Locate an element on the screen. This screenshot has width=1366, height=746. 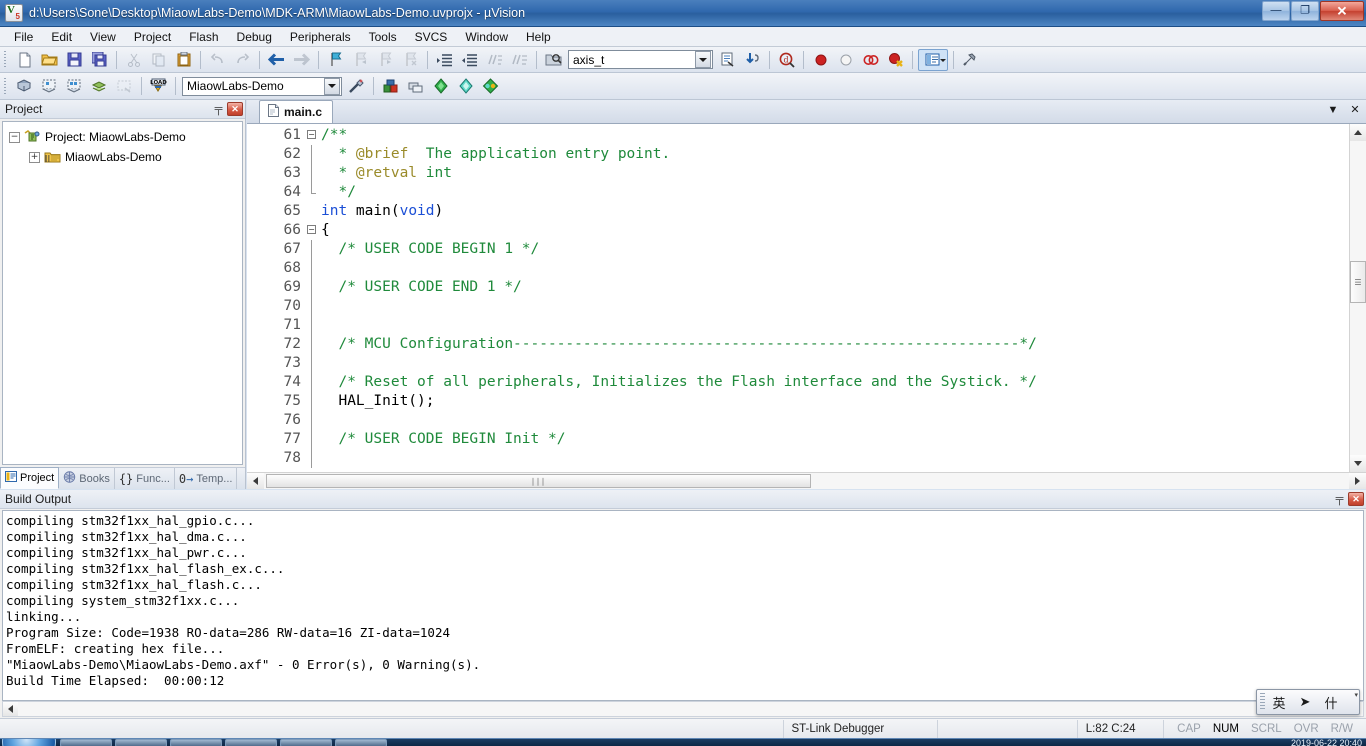
code-line: /** is located at coordinates (835, 135).